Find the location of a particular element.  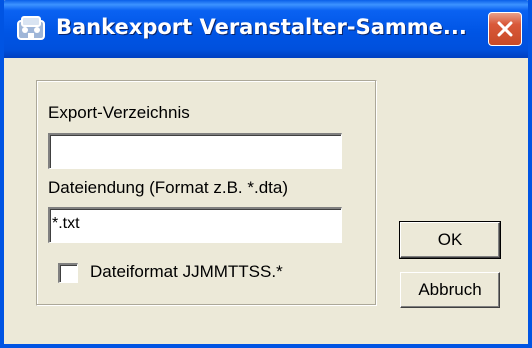

fileformat-checkbox-label: Dateiformat JJMMTTSS.* is located at coordinates (186, 272).